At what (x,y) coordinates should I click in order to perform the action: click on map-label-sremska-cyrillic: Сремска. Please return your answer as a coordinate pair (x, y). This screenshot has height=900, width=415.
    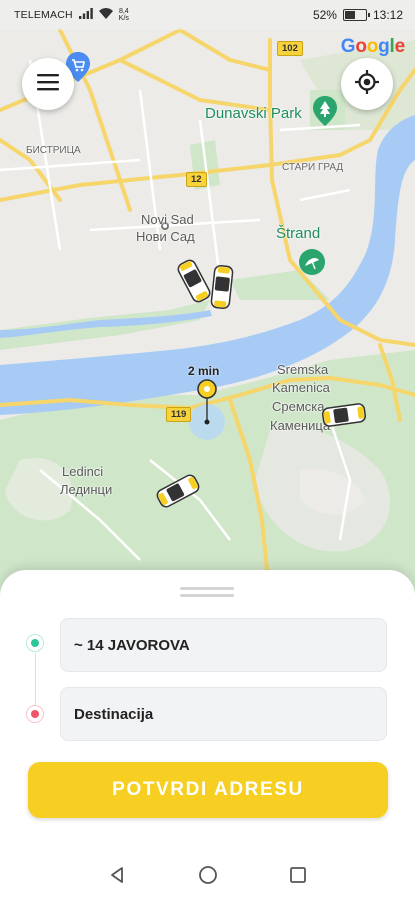
    Looking at the image, I should click on (298, 406).